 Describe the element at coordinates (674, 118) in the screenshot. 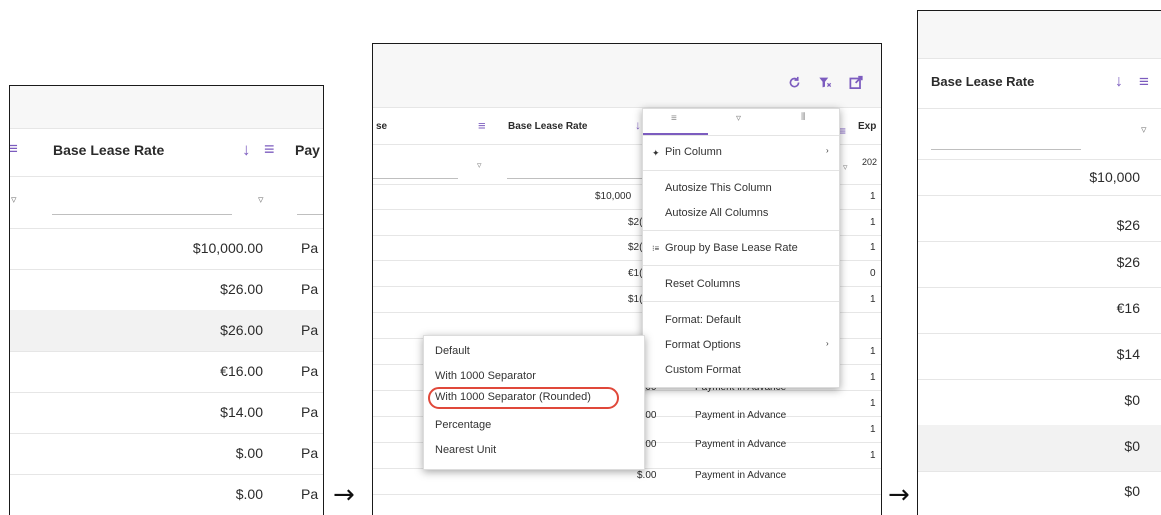

I see `tab-general-menu-icon: ≡` at that location.